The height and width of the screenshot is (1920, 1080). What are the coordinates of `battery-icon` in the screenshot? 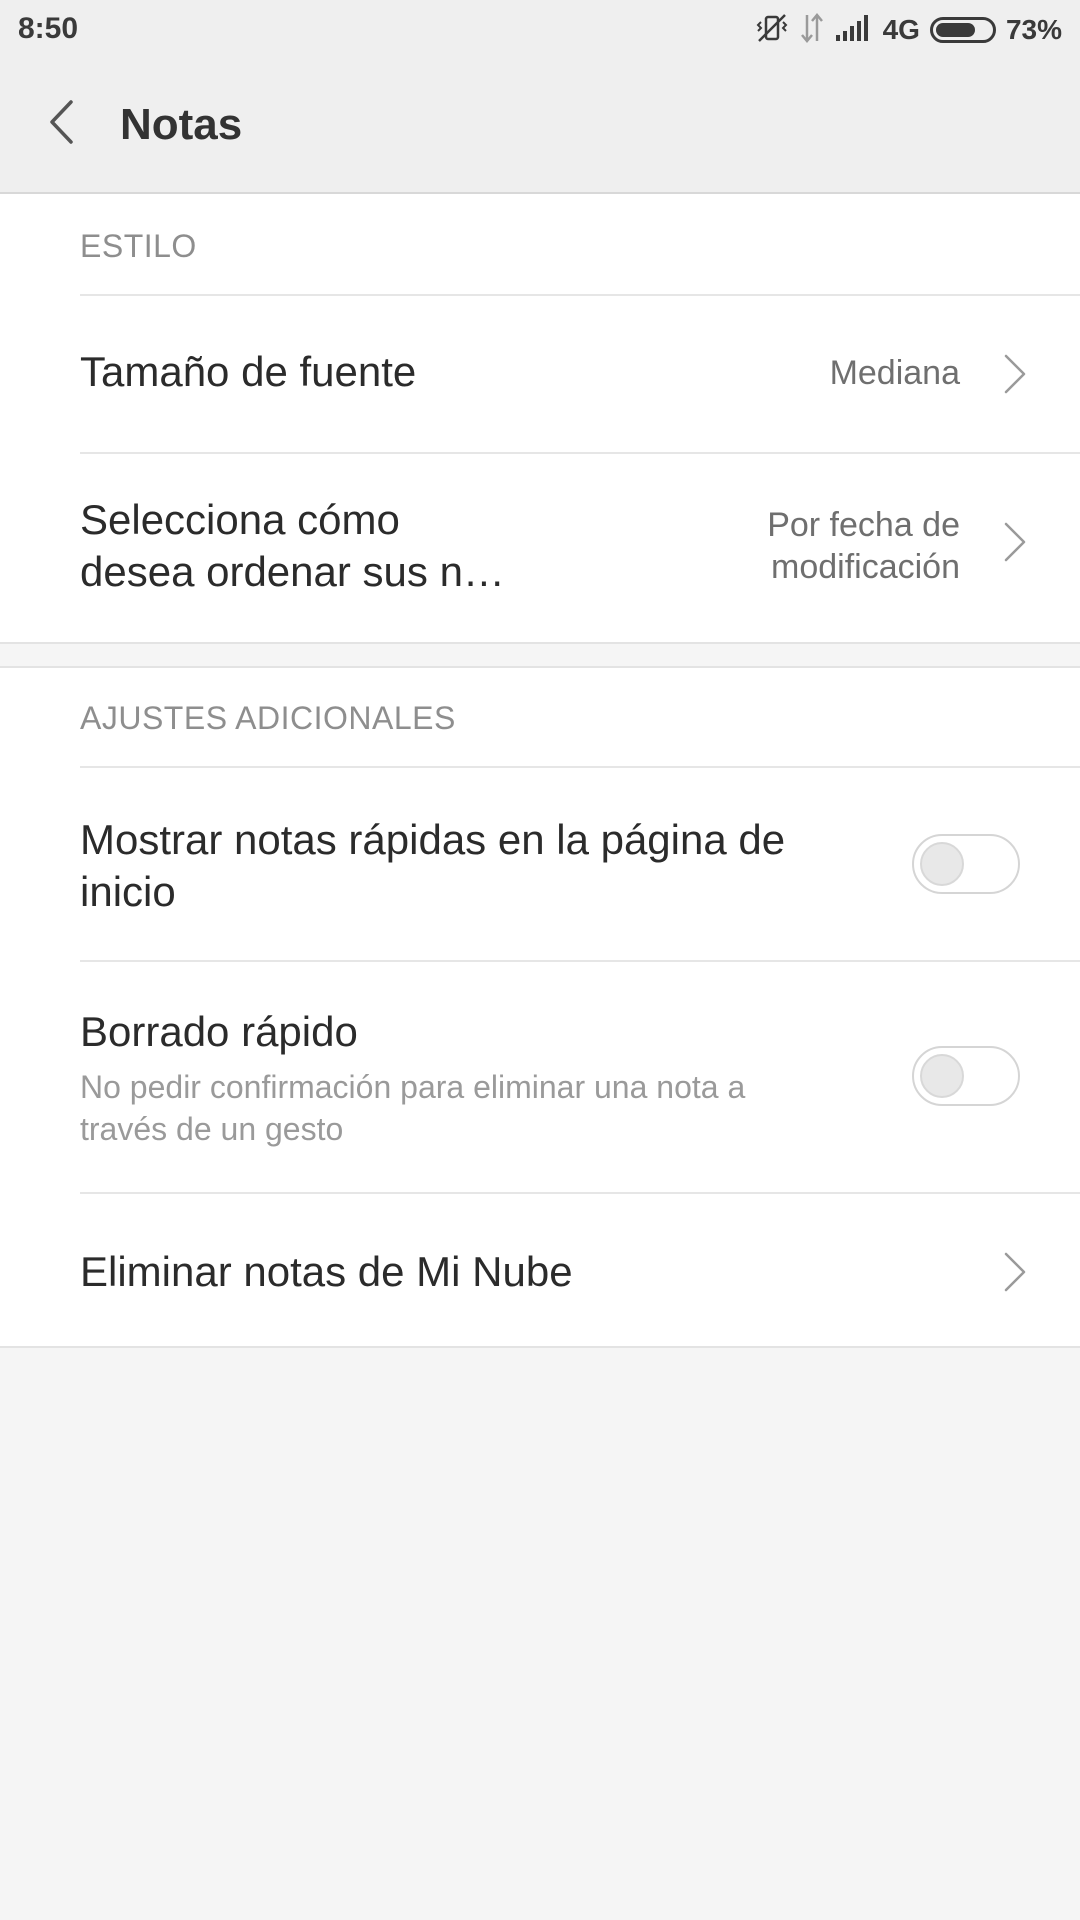 It's located at (962, 30).